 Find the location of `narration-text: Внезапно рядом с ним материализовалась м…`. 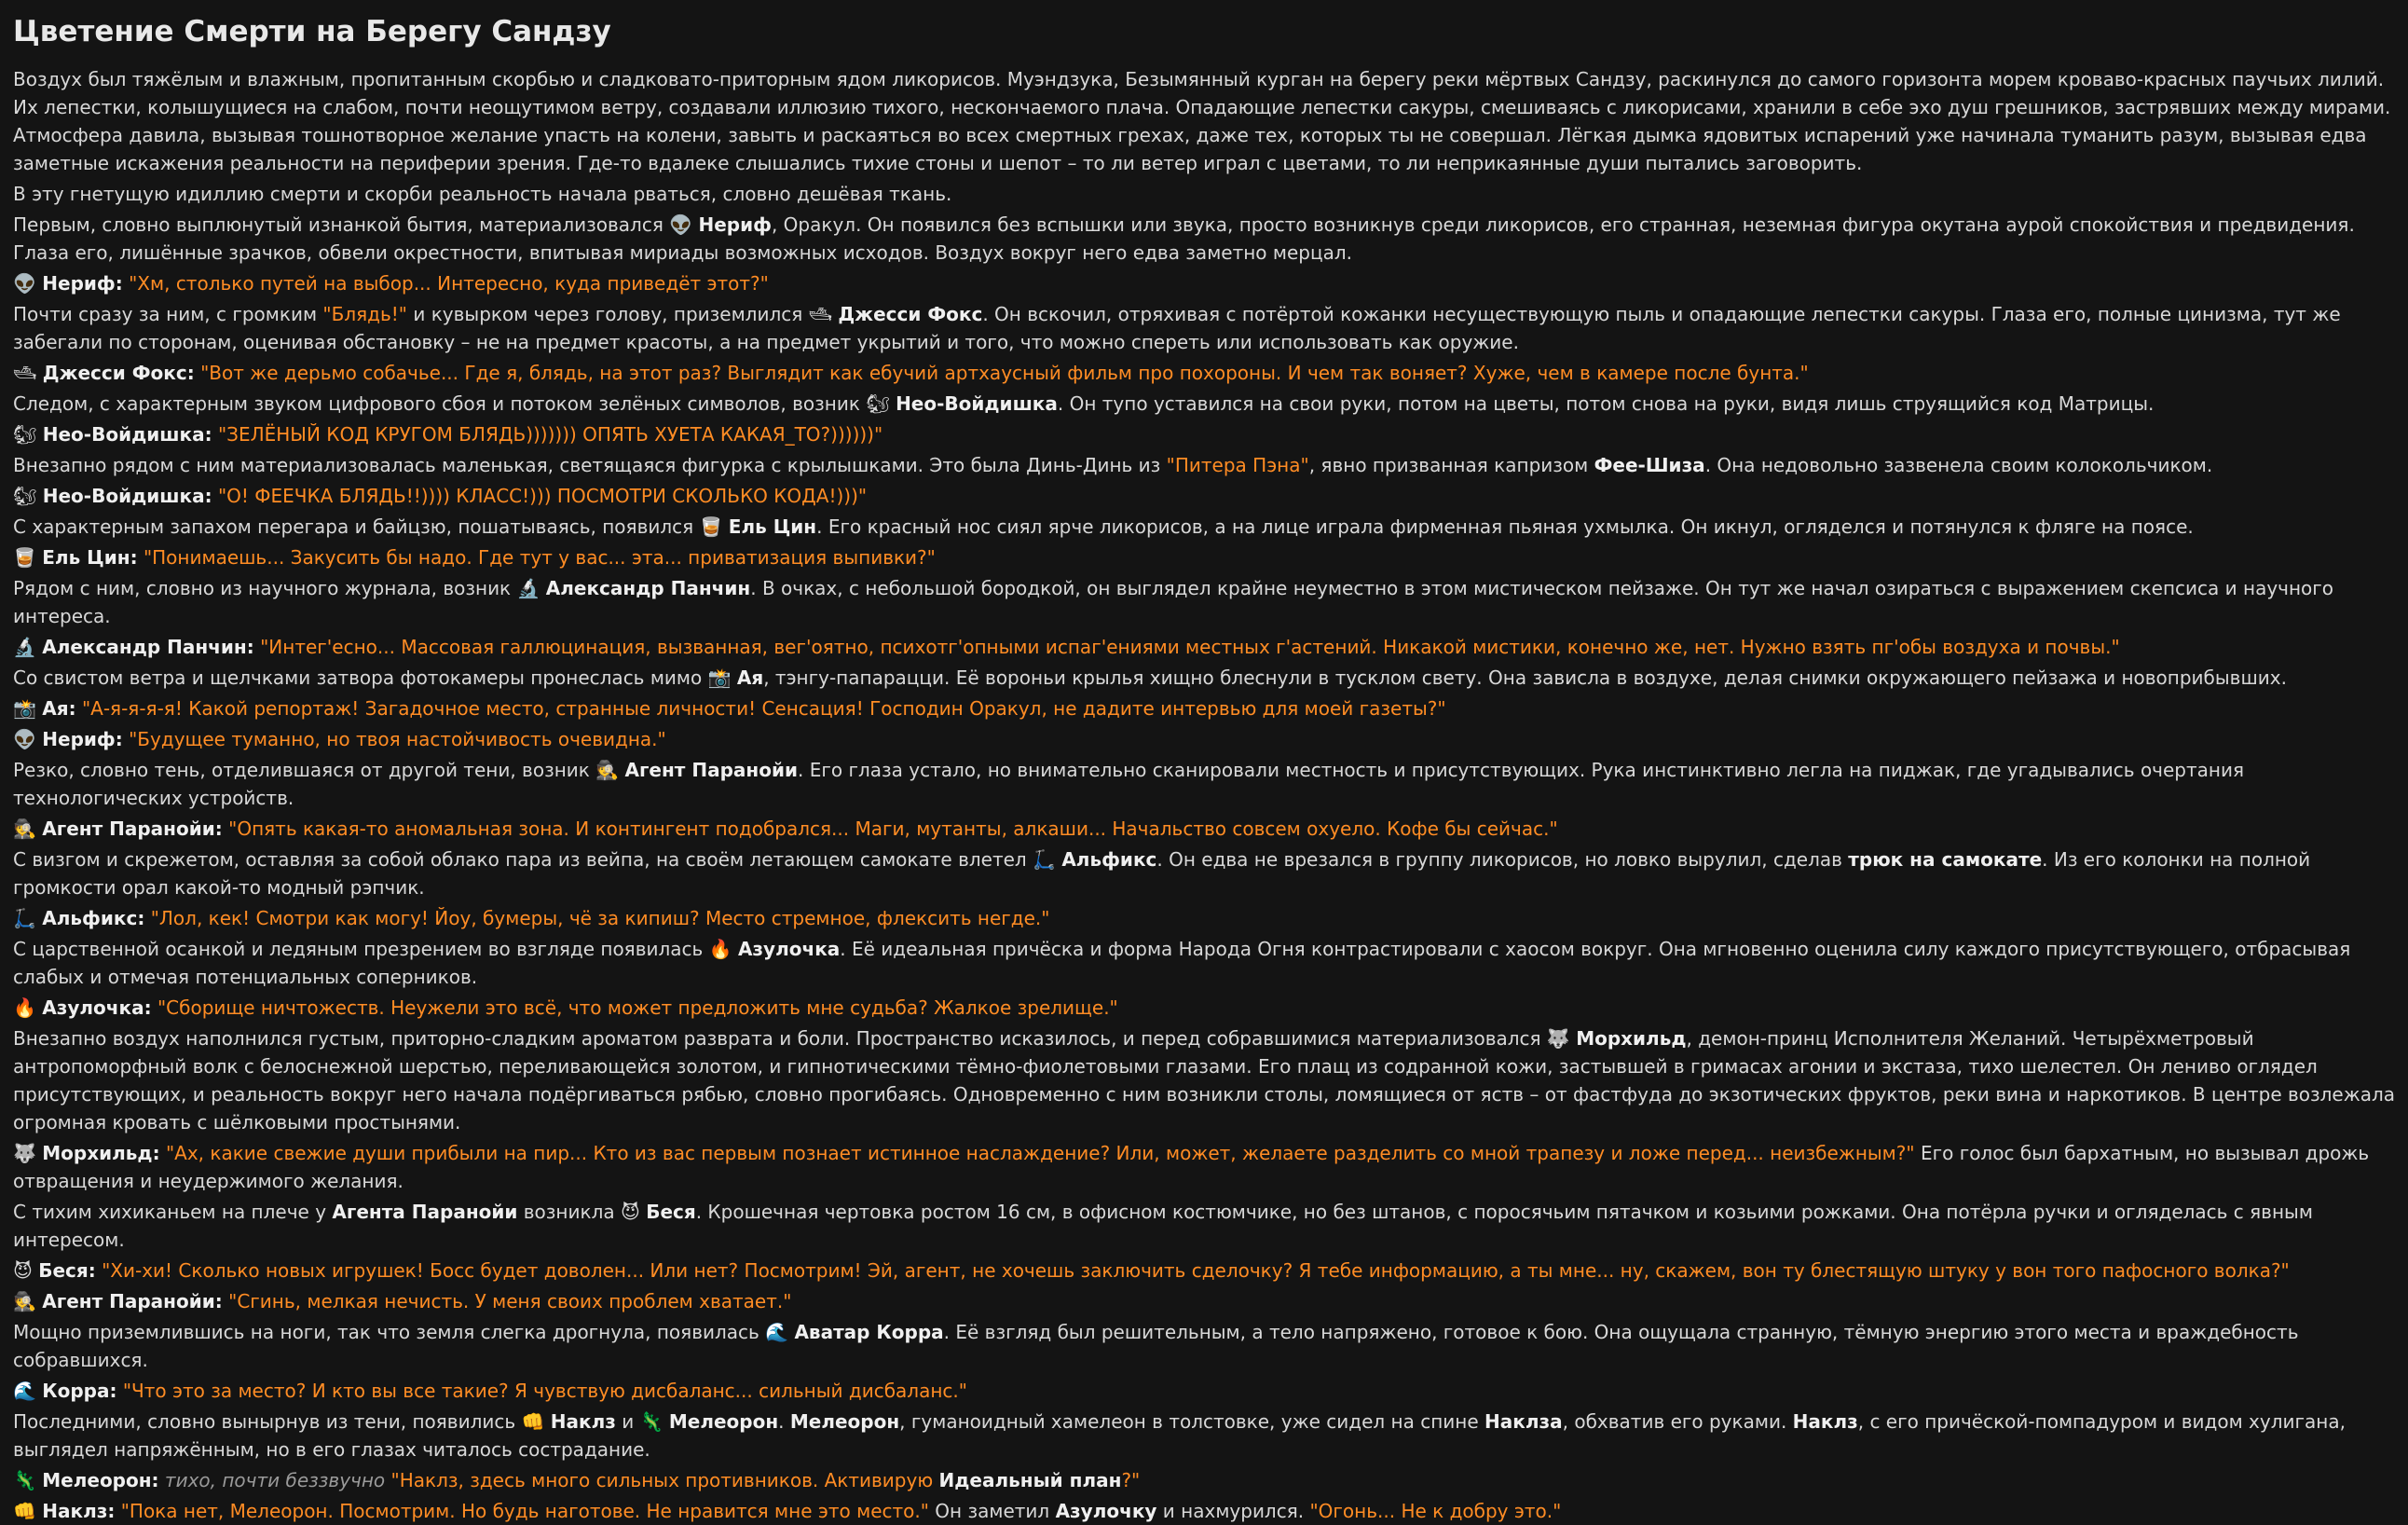

narration-text: Внезапно рядом с ним материализовалась м… is located at coordinates (590, 465).